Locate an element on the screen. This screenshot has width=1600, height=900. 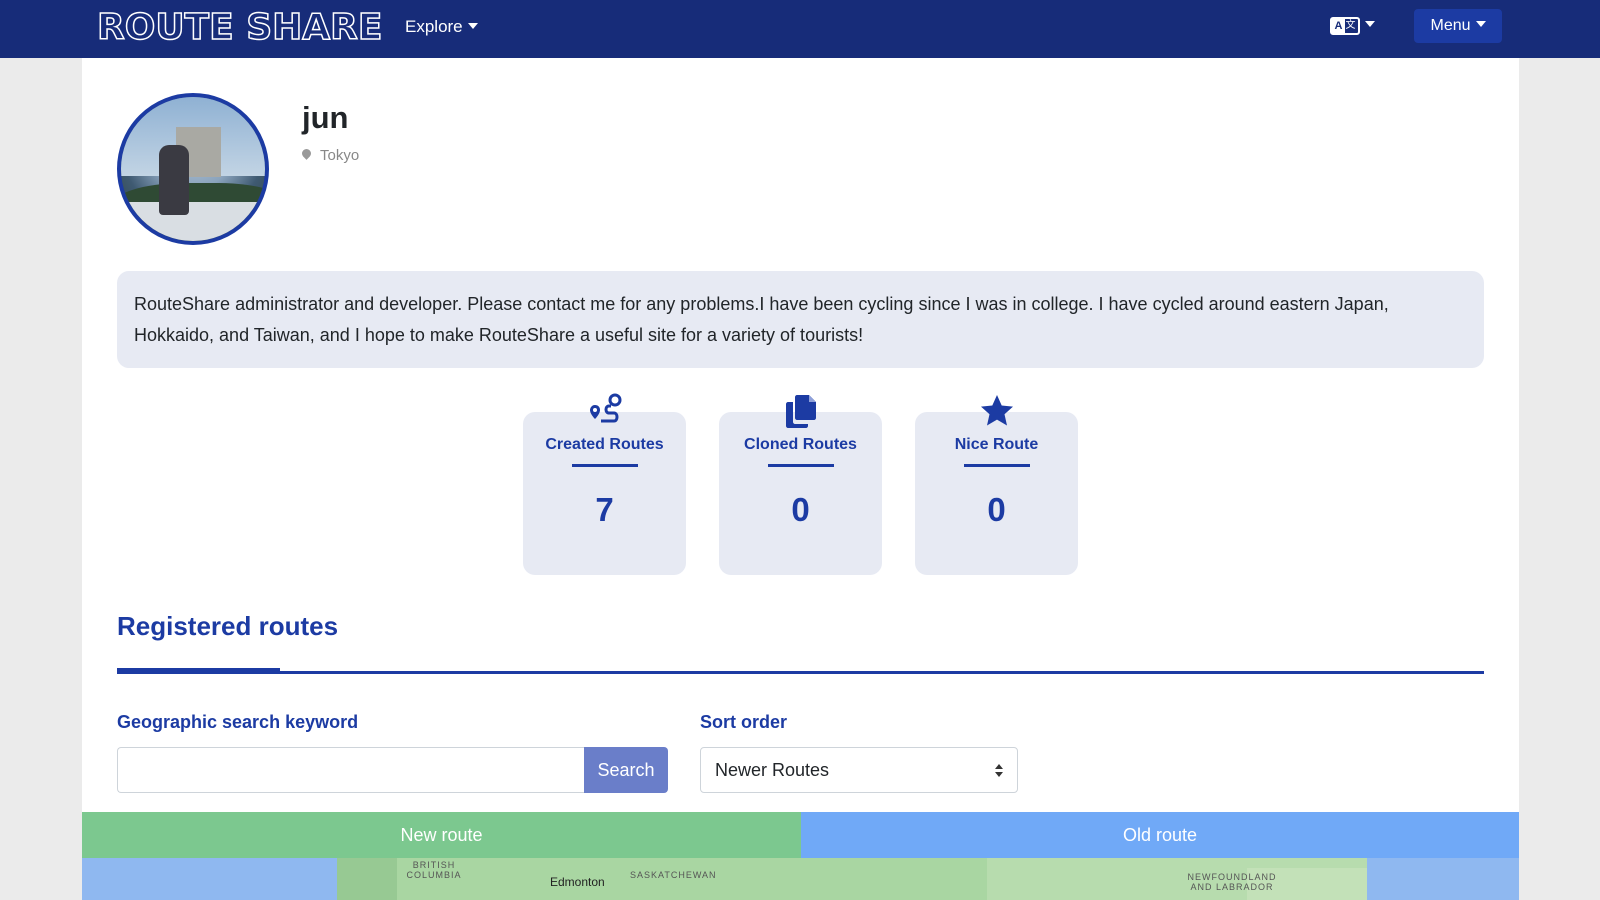
menu-button: Menu is located at coordinates (1458, 26).